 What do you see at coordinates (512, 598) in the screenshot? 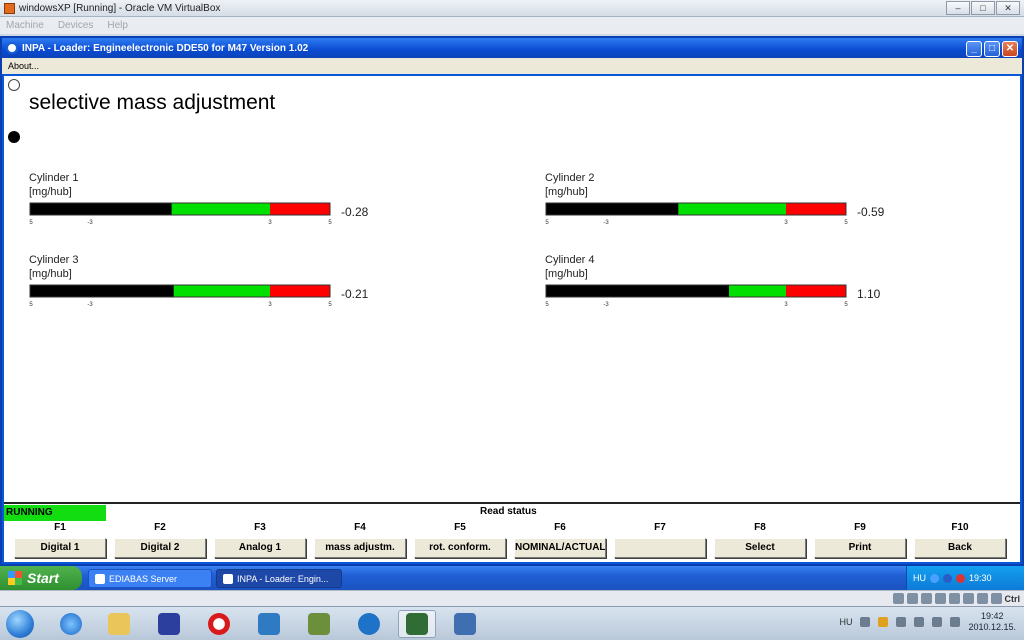
I see `vbox-statusbar: Ctrl` at bounding box center [512, 598].